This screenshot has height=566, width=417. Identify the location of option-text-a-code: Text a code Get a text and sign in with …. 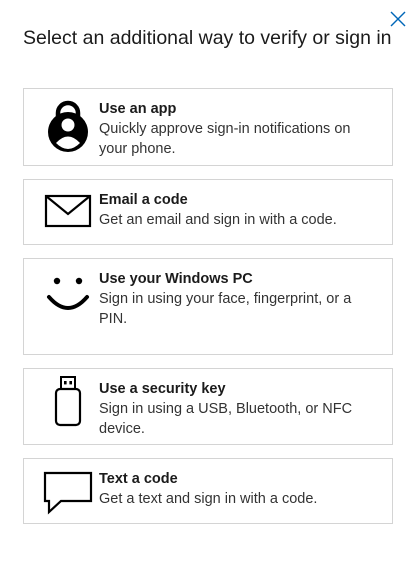
(208, 491).